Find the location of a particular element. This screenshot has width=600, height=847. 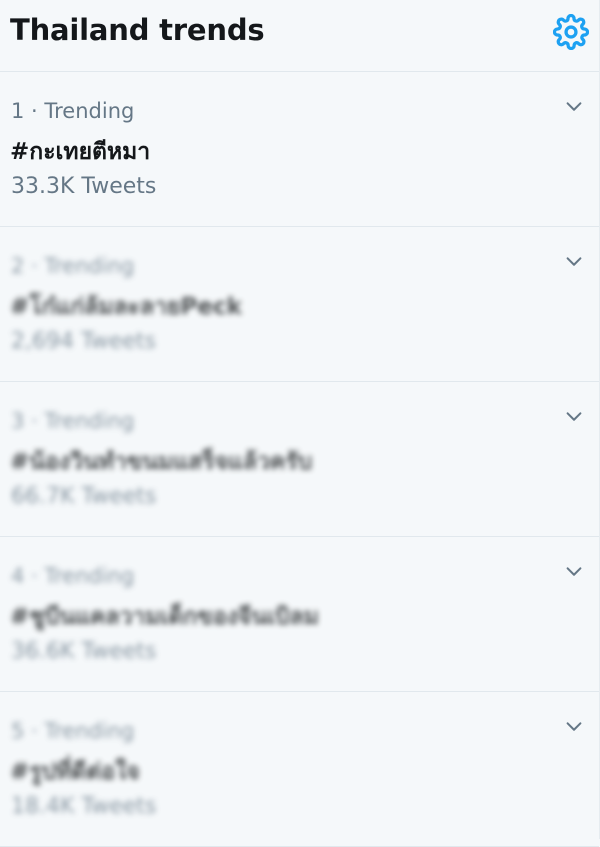

trend-meta: 1 · Trending is located at coordinates (73, 111).